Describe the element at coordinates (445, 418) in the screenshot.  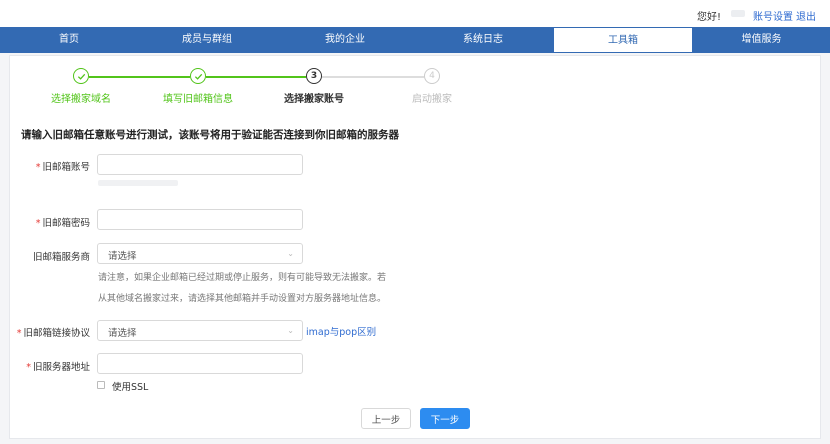
I see `next-step-button: 下一步` at that location.